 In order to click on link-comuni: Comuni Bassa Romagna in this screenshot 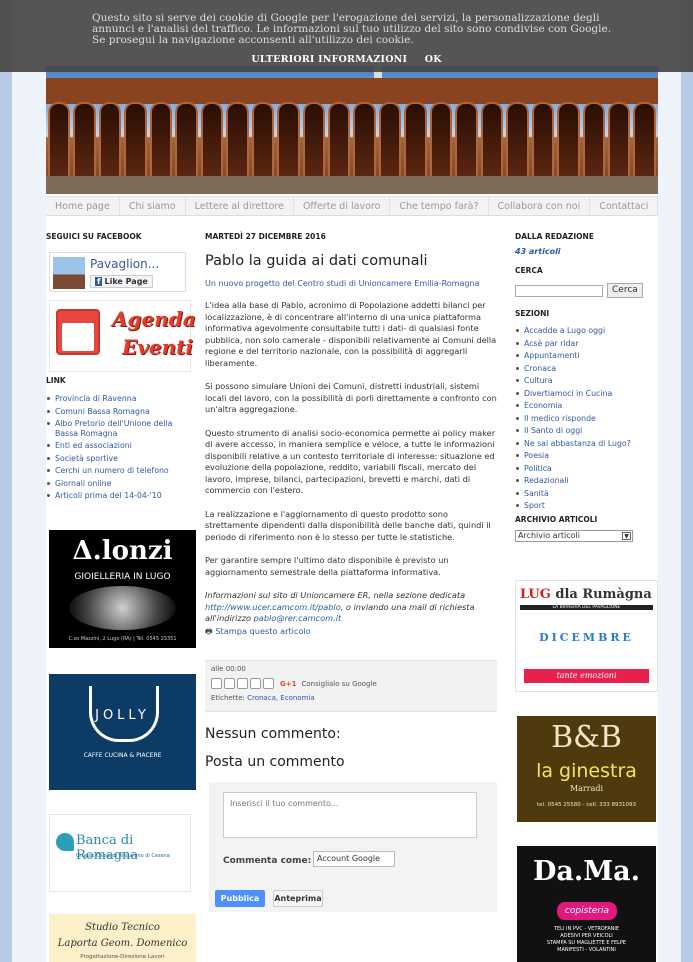, I will do `click(102, 411)`.